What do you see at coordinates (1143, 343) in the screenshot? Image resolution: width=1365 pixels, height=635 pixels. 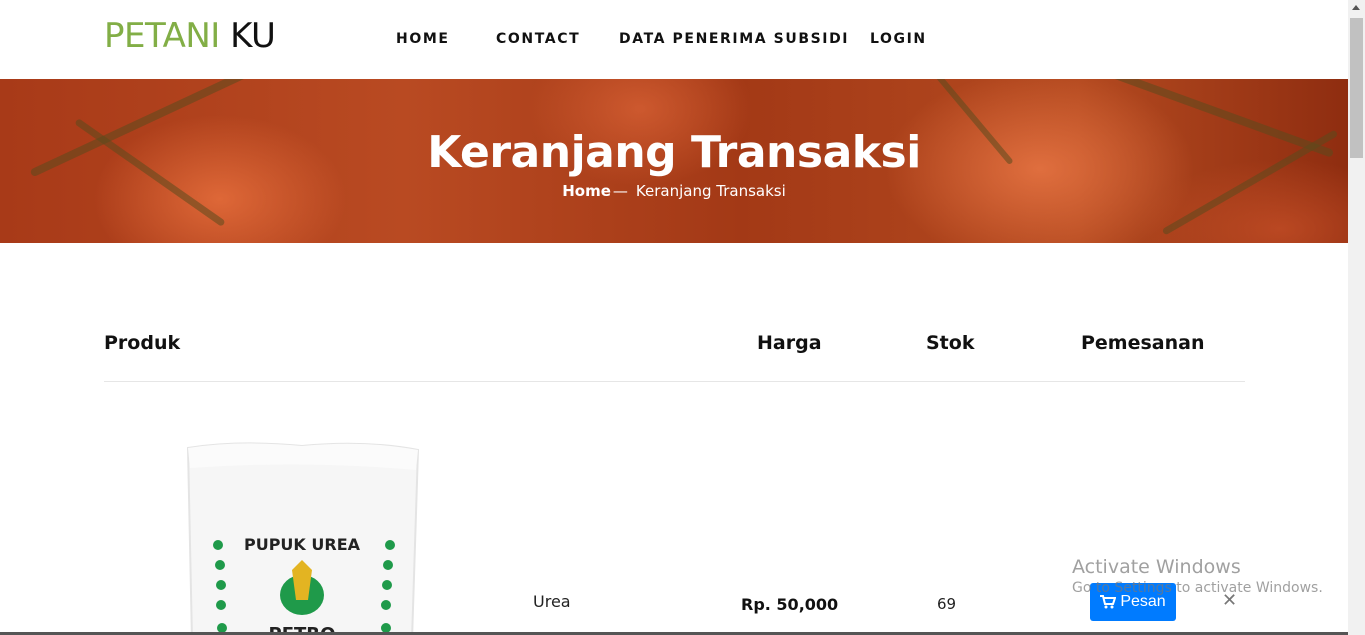 I see `column-header-pemesanan: Pemesanan` at bounding box center [1143, 343].